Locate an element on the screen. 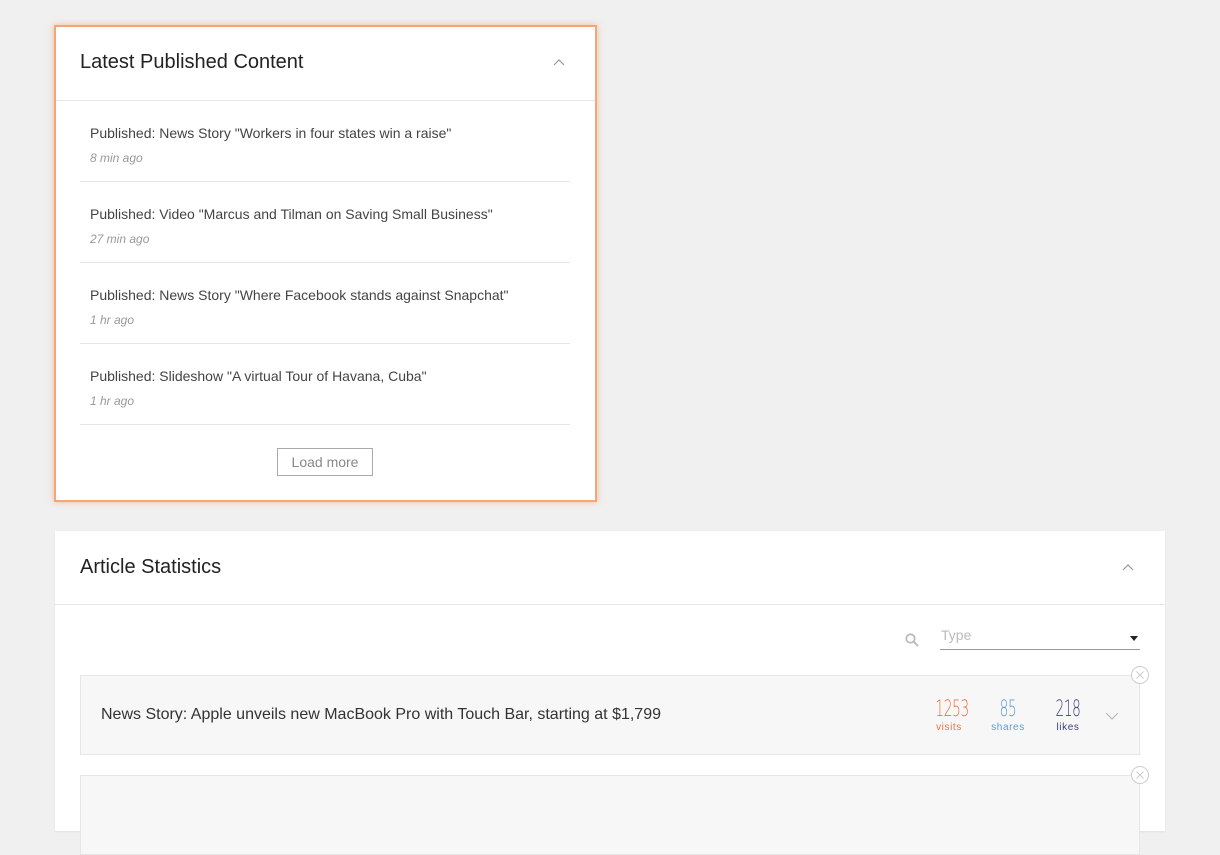 This screenshot has width=1220, height=855. article-statistics-header: Article Statistics is located at coordinates (610, 568).